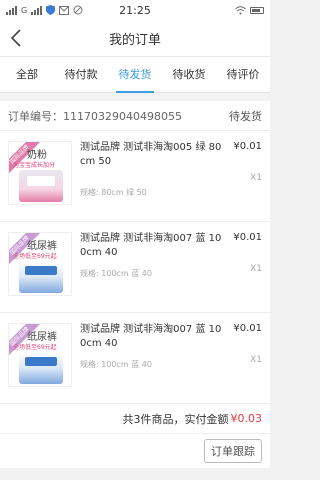  What do you see at coordinates (24, 10) in the screenshot?
I see `network-type: G` at bounding box center [24, 10].